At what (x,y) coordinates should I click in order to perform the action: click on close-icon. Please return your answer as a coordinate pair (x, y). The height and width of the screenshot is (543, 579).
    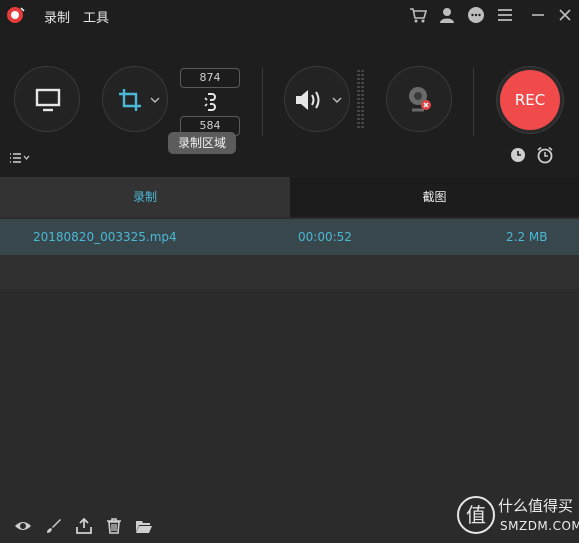
    Looking at the image, I should click on (565, 15).